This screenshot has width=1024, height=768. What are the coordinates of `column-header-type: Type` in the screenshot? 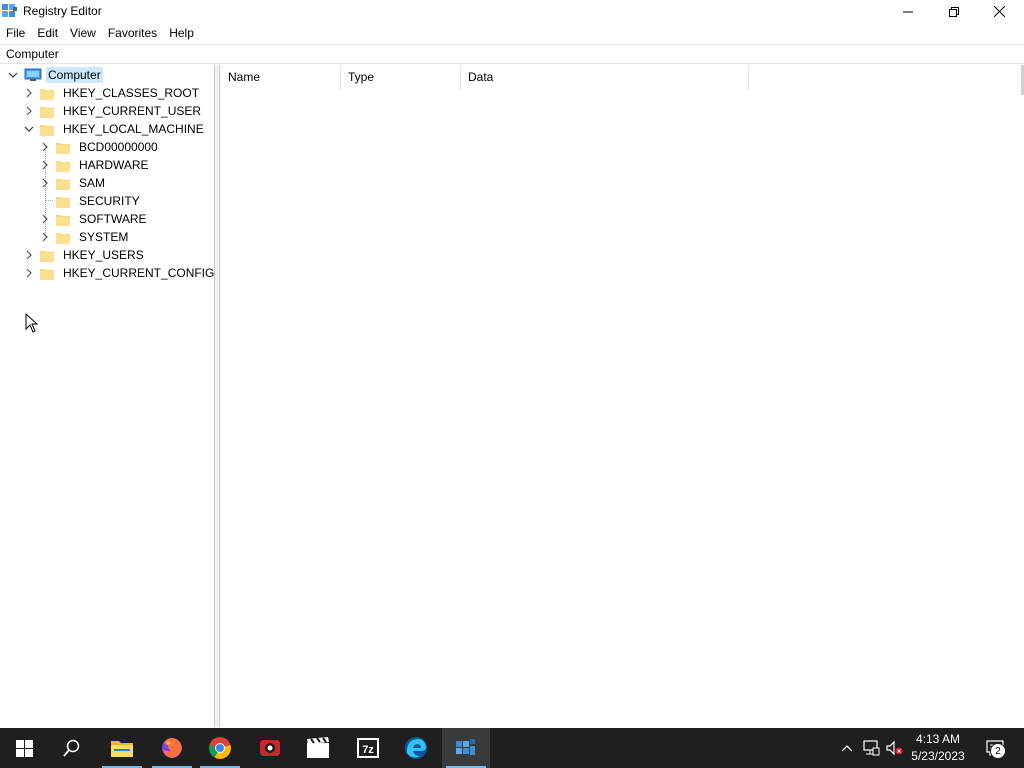 It's located at (401, 77).